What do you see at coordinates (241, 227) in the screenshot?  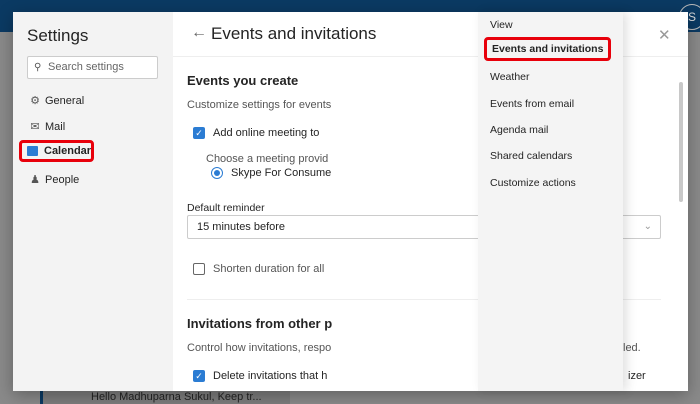 I see `select-value: 15 minutes before` at bounding box center [241, 227].